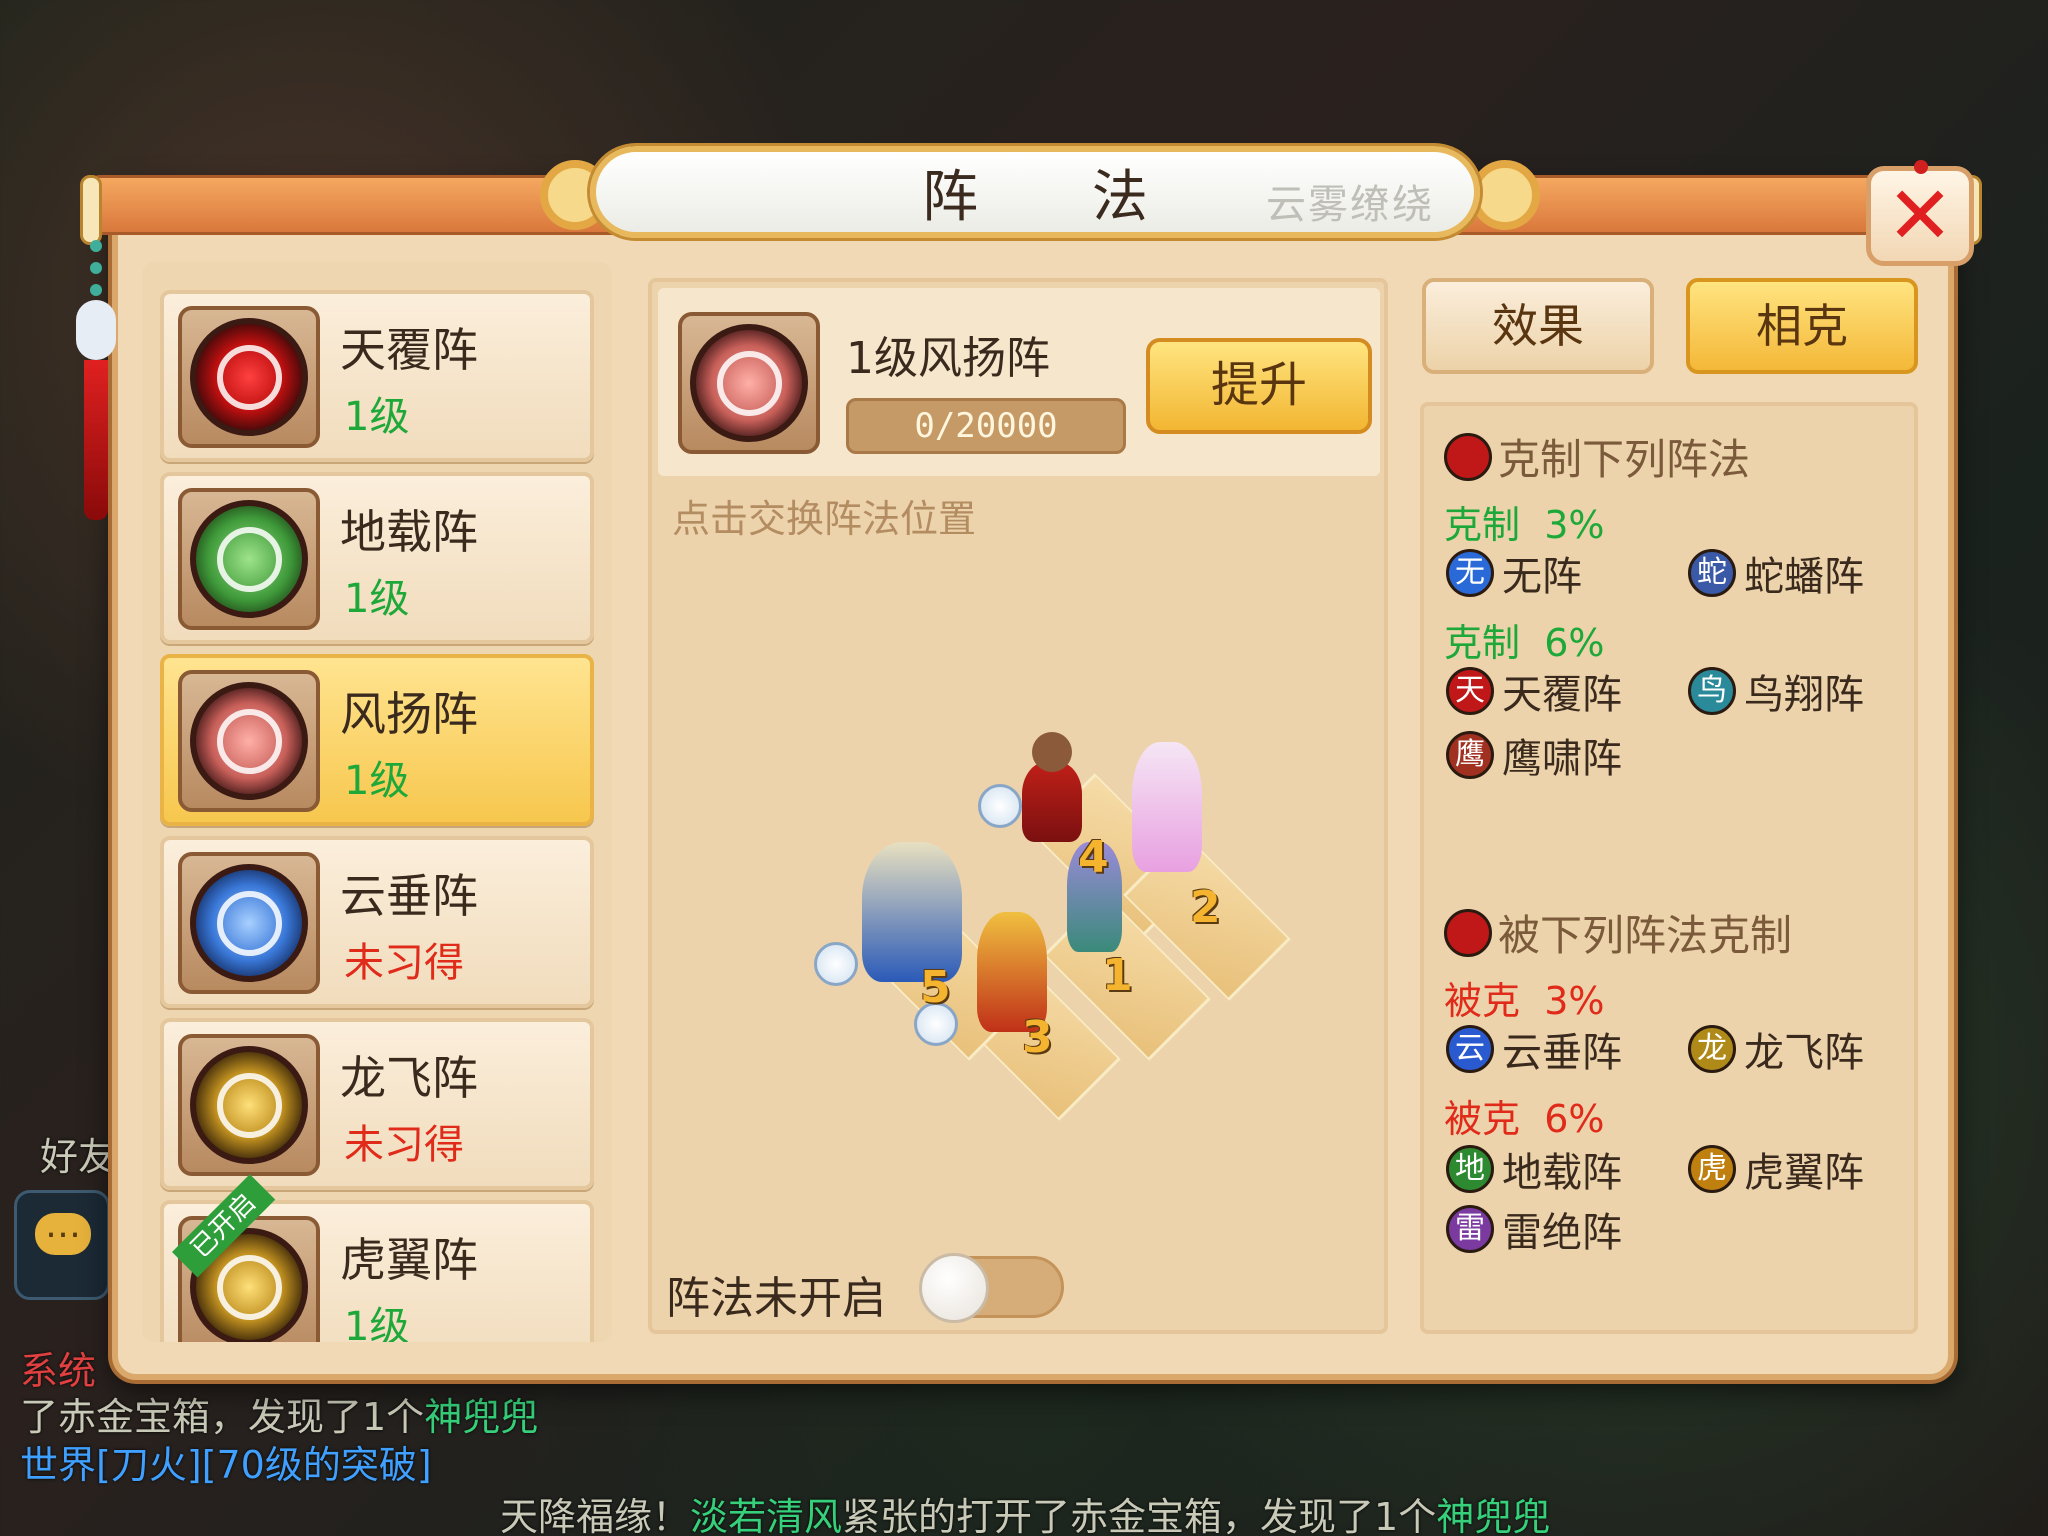 The width and height of the screenshot is (2048, 1536). I want to click on counter-entry: 雷 雷绝阵, so click(1534, 1229).